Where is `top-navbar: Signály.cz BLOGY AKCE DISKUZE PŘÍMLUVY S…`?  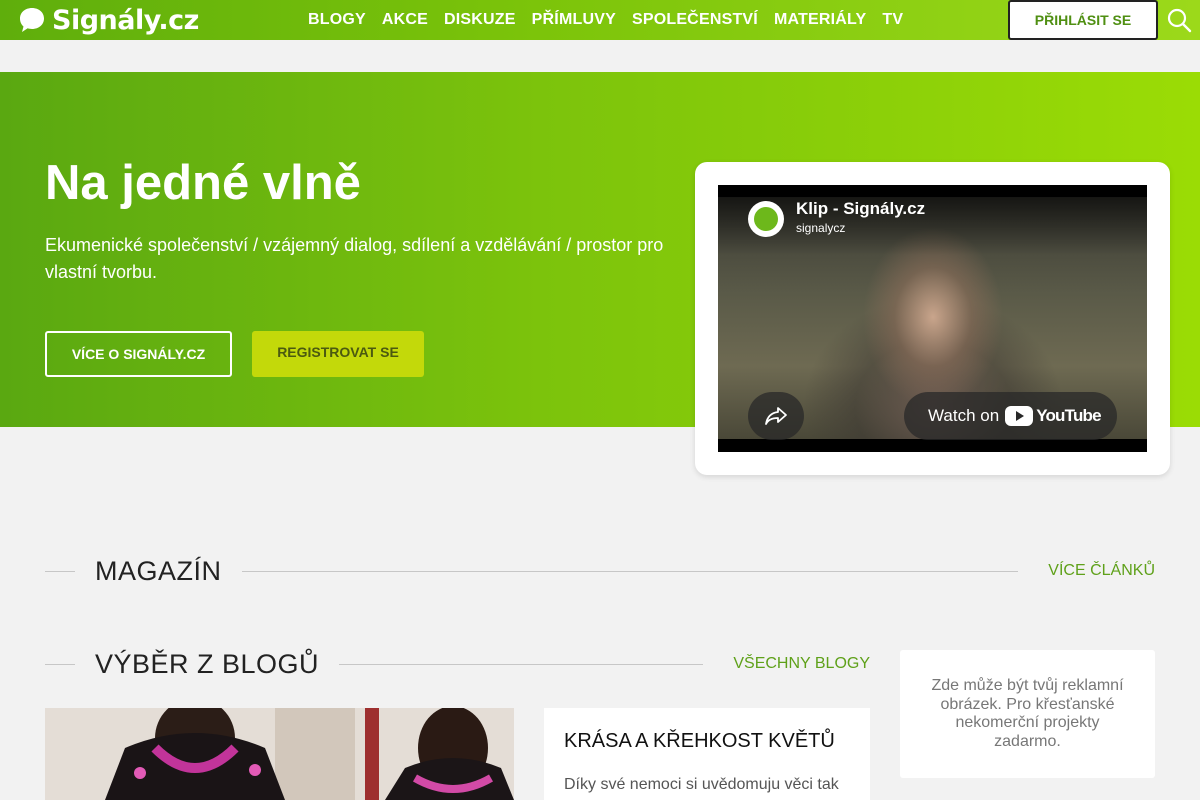 top-navbar: Signály.cz BLOGY AKCE DISKUZE PŘÍMLUVY S… is located at coordinates (600, 20).